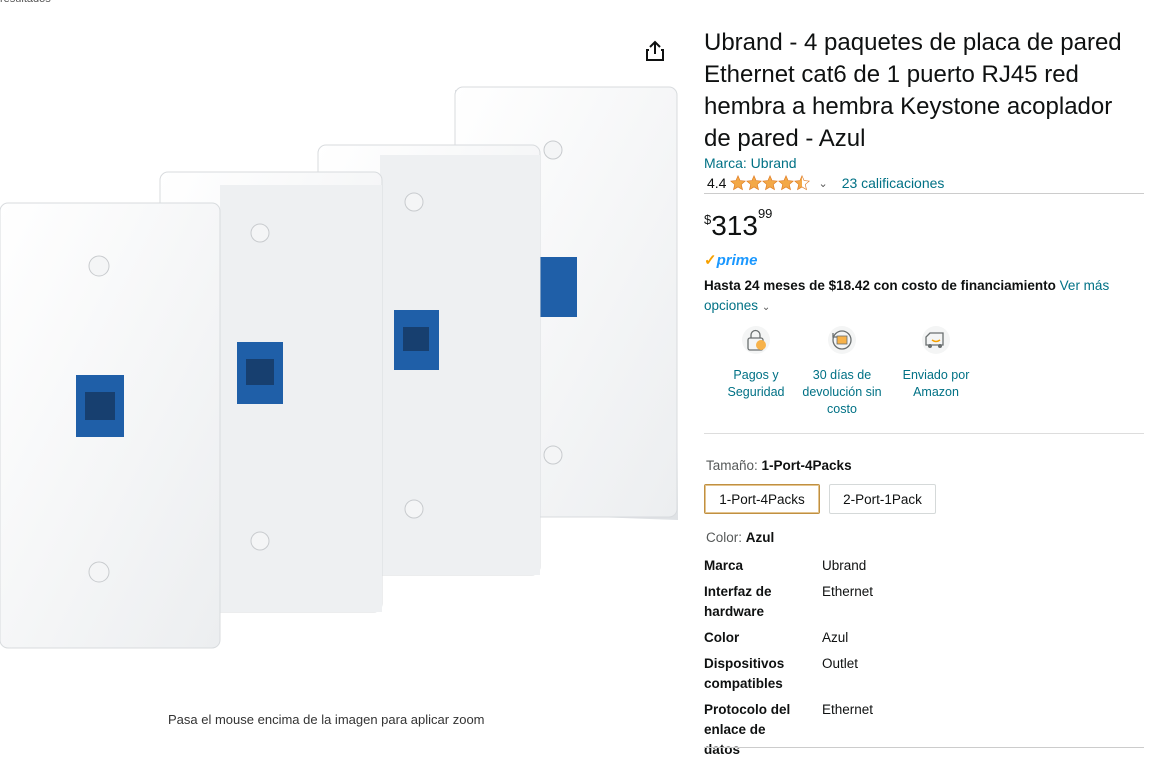  Describe the element at coordinates (708, 219) in the screenshot. I see `price-symbol: $` at that location.